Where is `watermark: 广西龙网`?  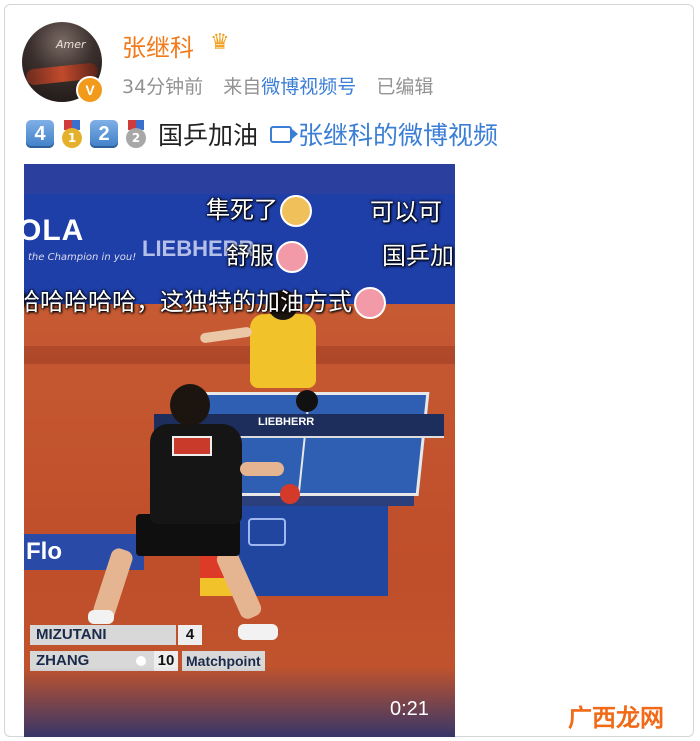 watermark: 广西龙网 is located at coordinates (616, 718).